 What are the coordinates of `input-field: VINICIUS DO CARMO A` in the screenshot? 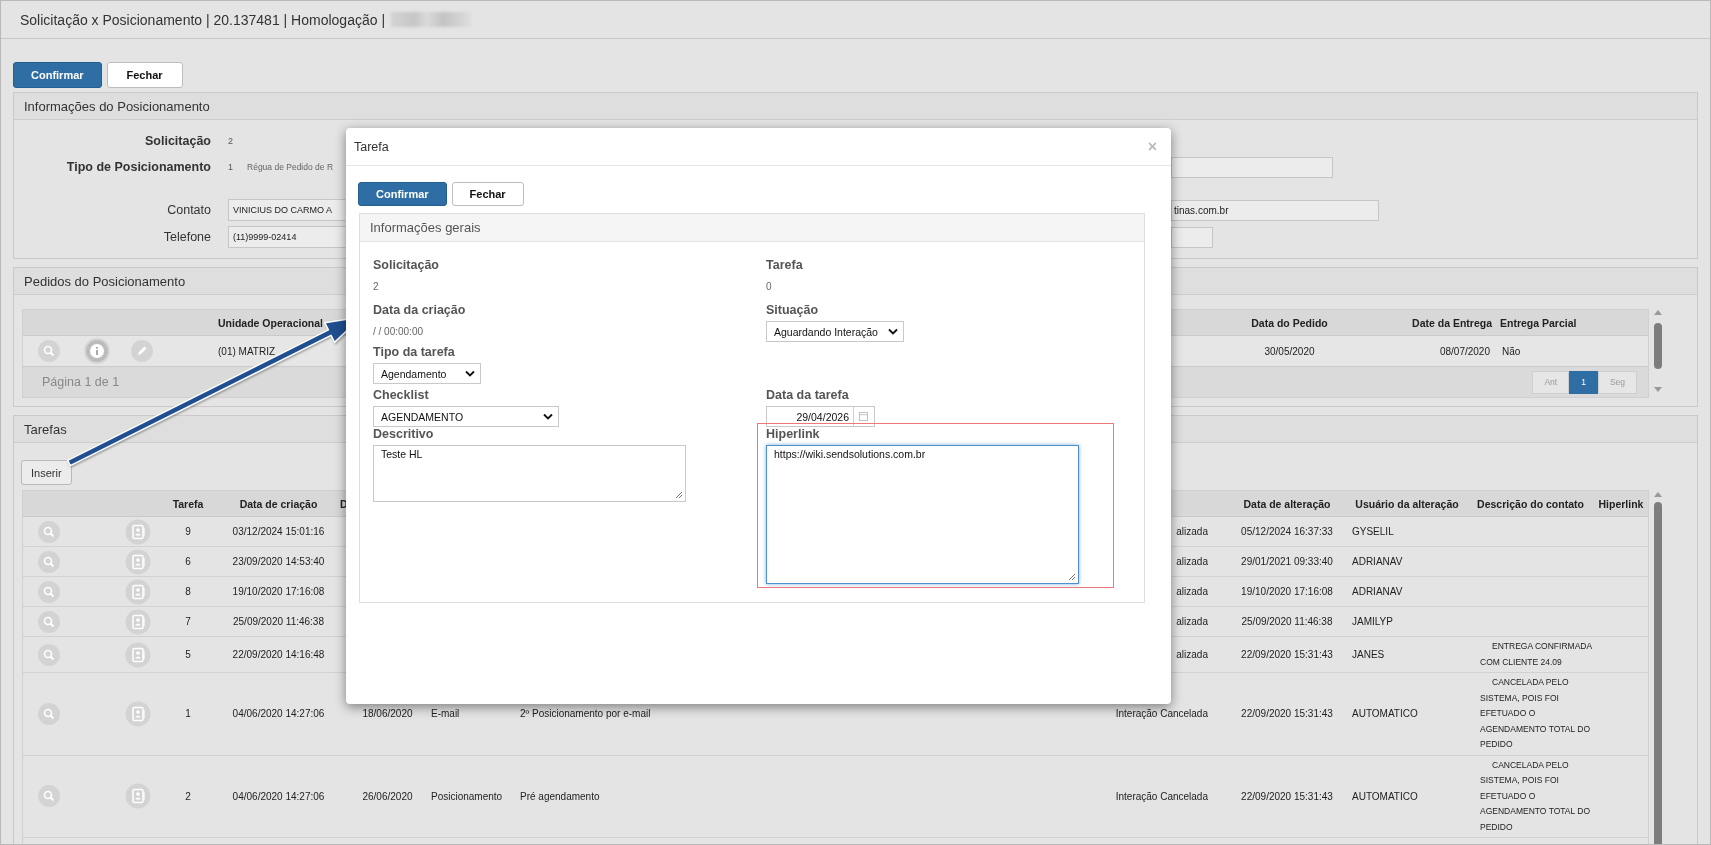 It's located at (286, 210).